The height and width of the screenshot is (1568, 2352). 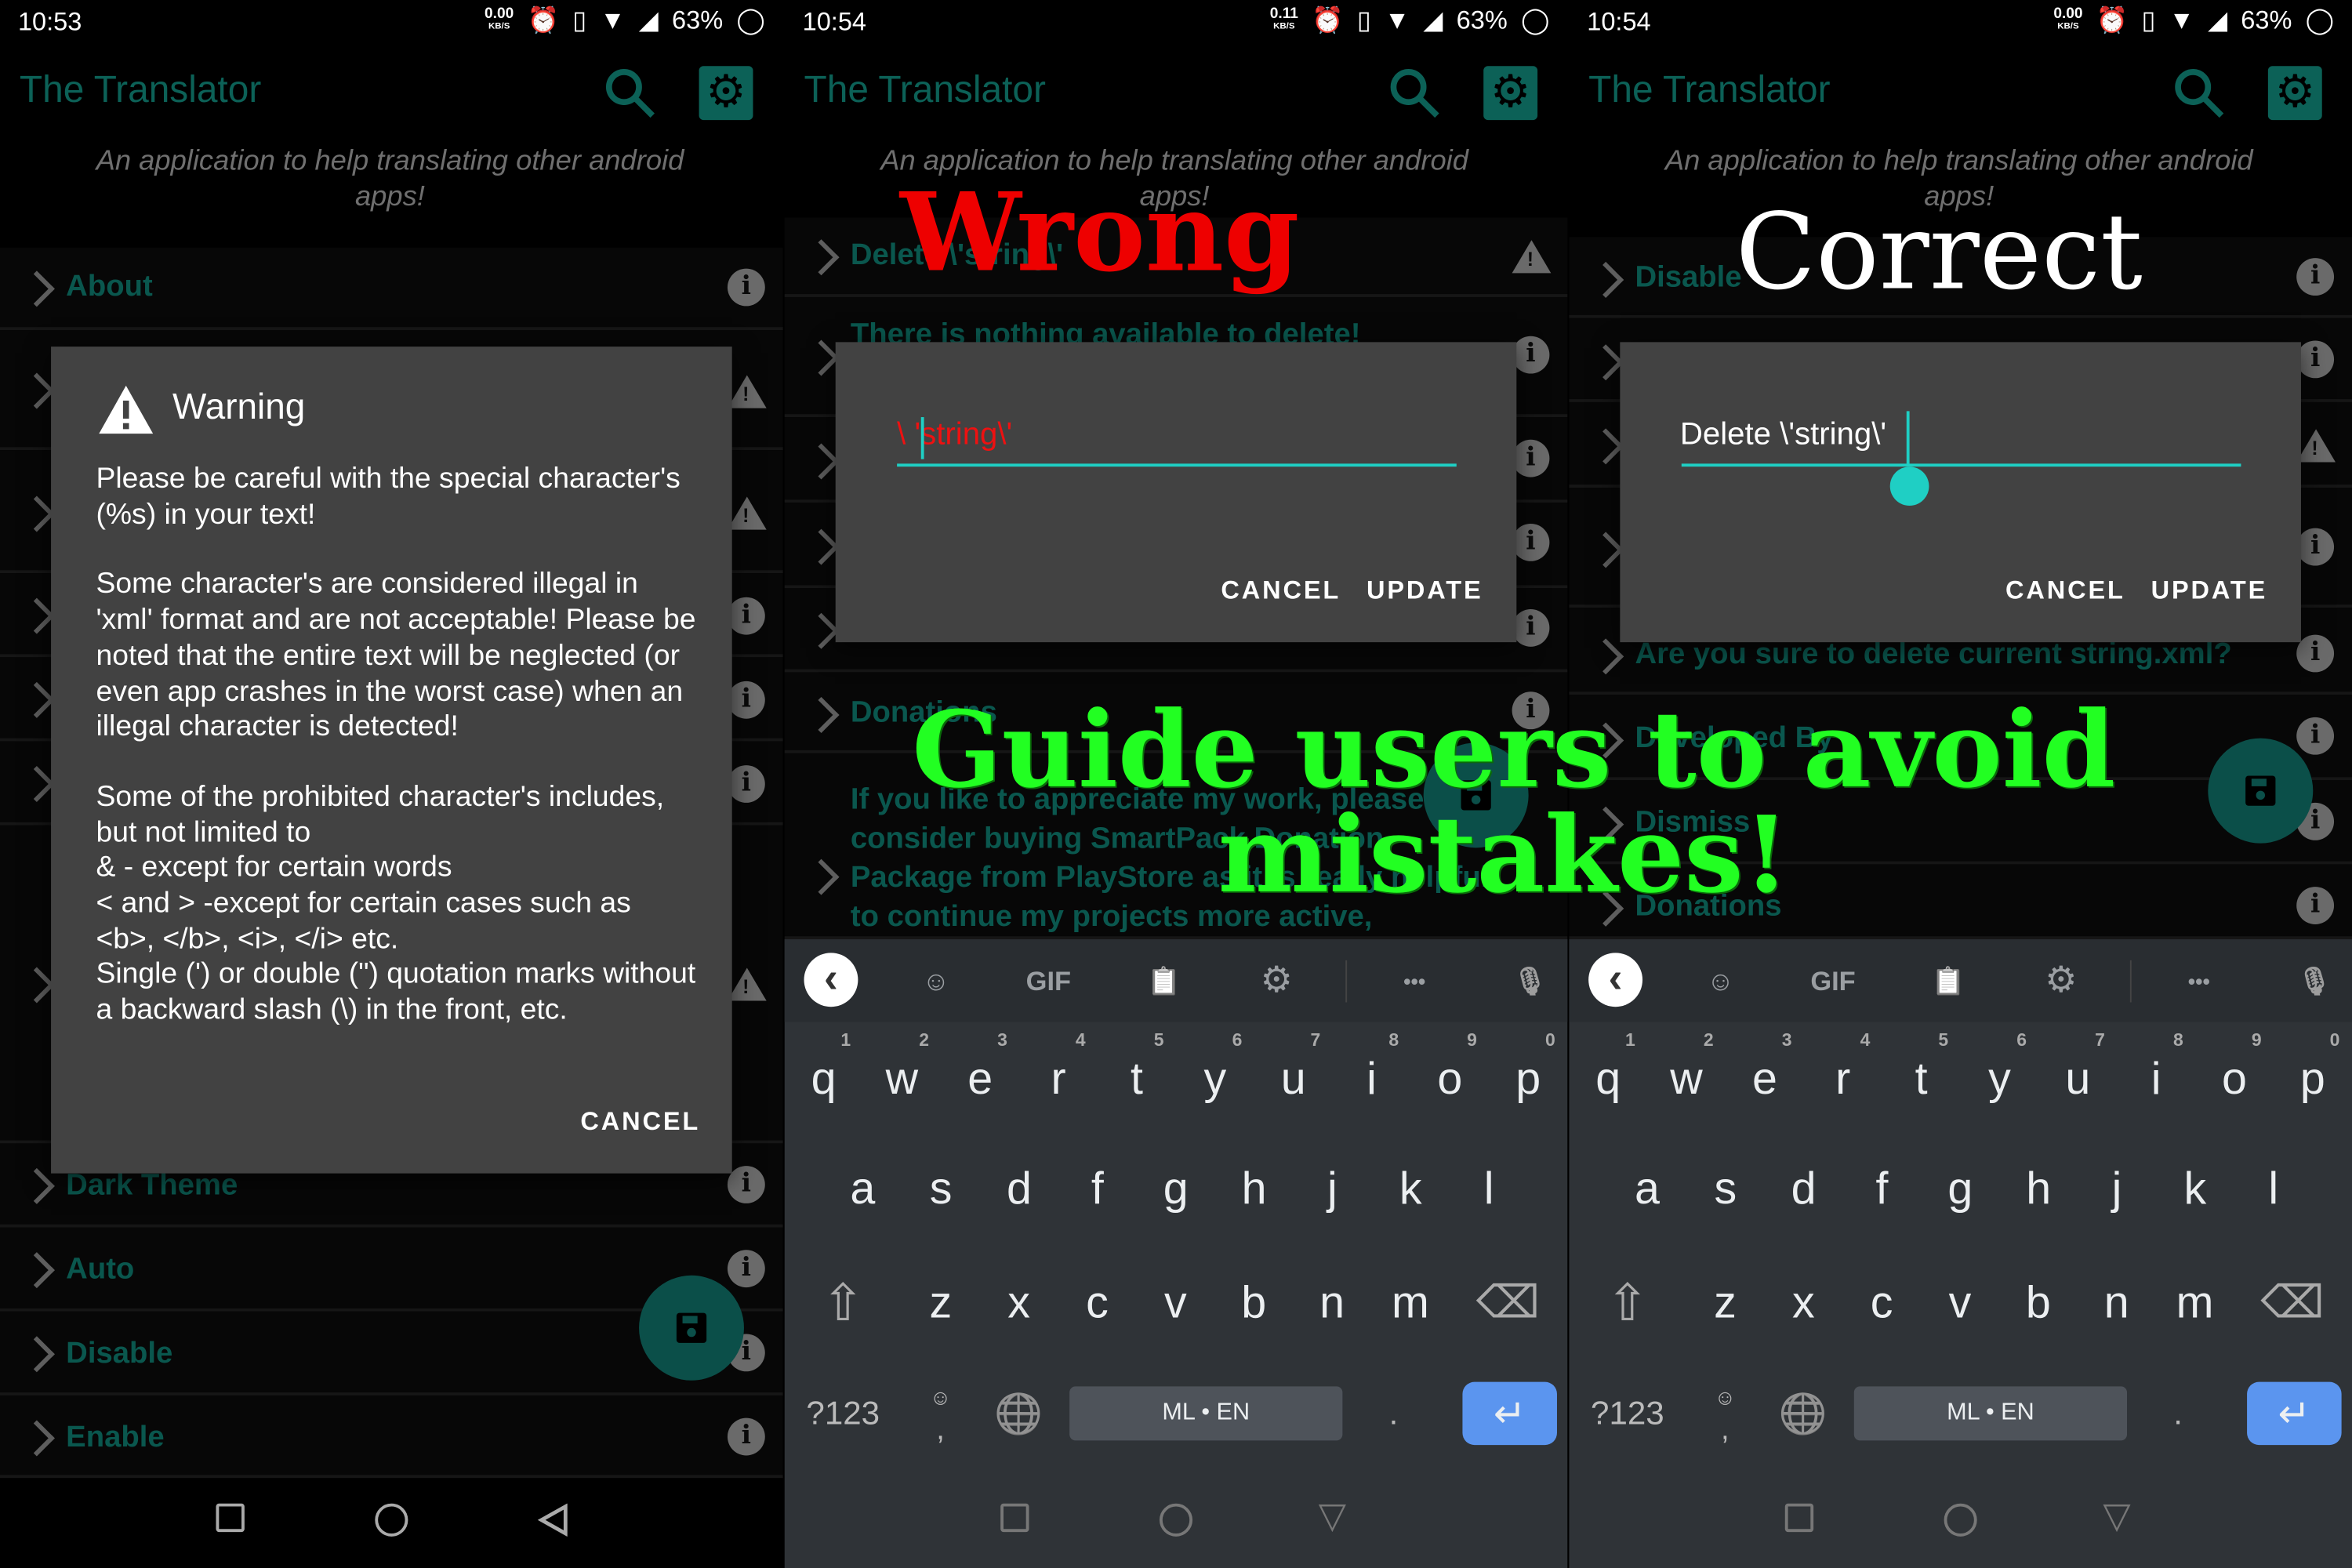 I want to click on home-circle-icon, so click(x=391, y=1520).